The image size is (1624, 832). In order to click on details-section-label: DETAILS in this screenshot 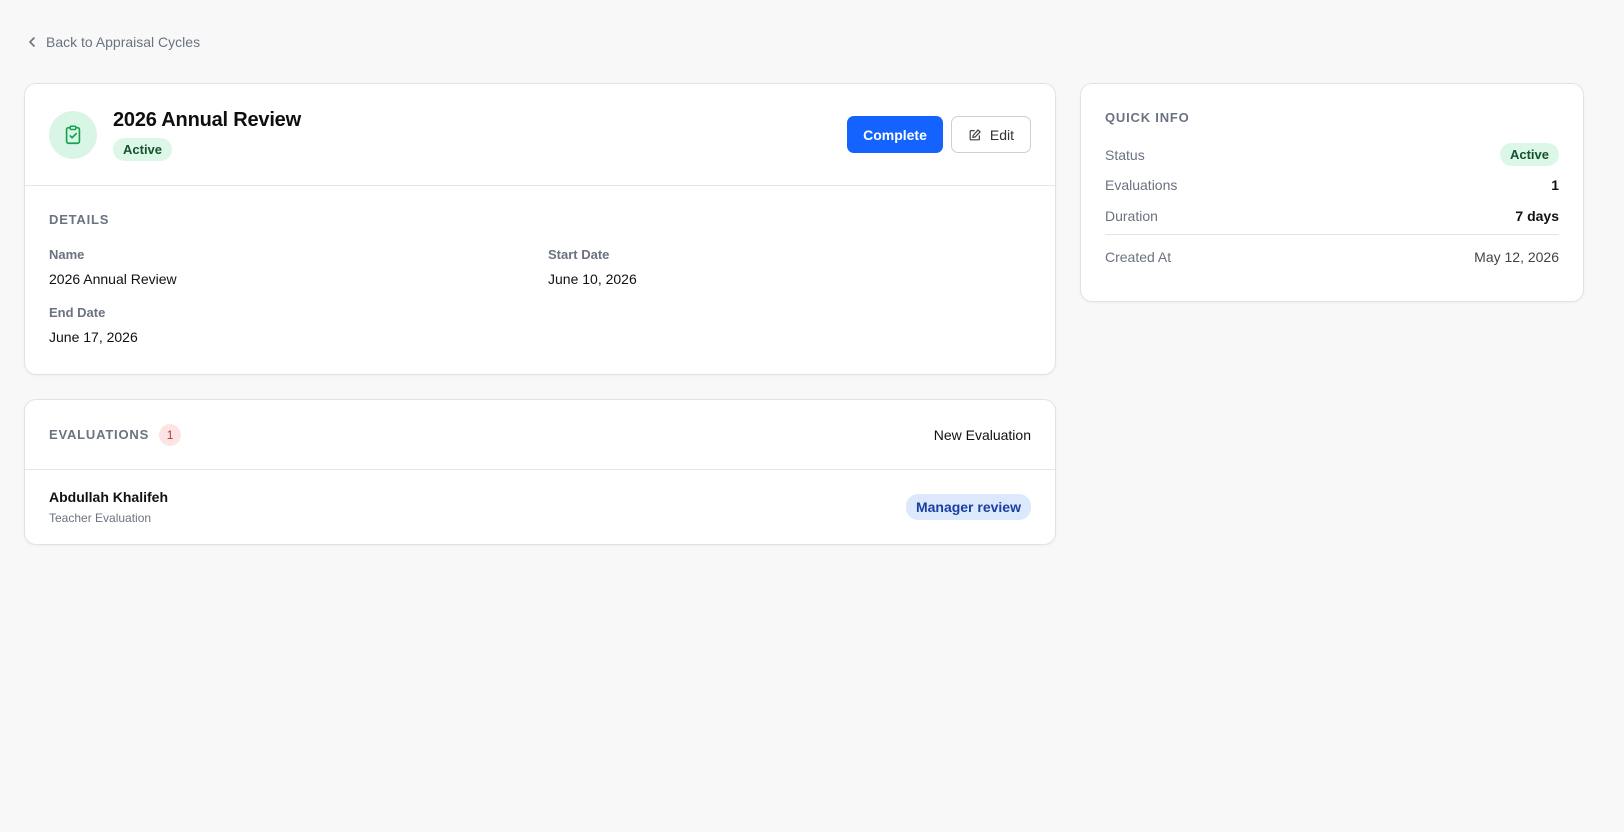, I will do `click(79, 219)`.